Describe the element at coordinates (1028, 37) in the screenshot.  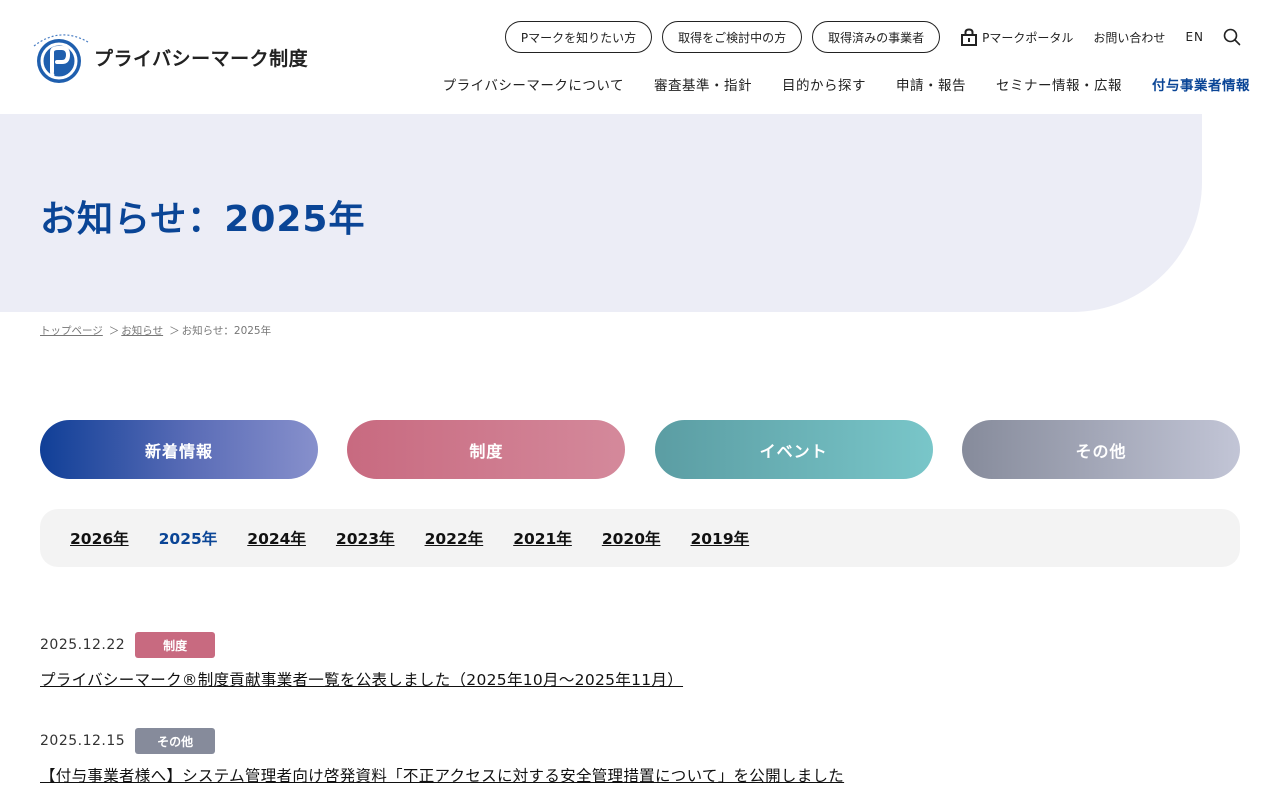
I see `portal-link-label: Pマークポータル` at that location.